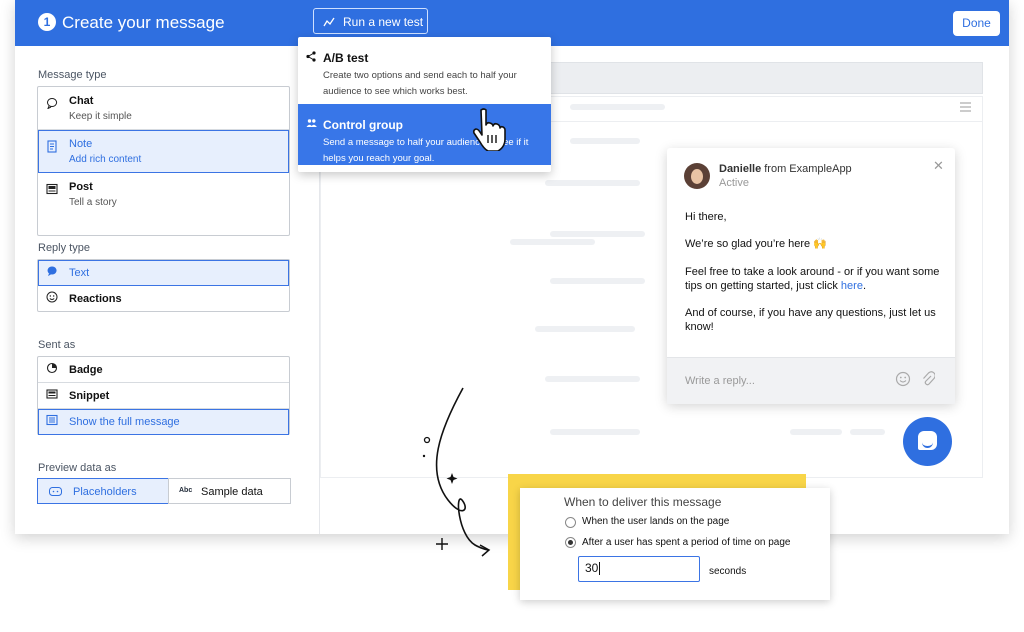 The width and height of the screenshot is (1024, 632). Describe the element at coordinates (639, 569) in the screenshot. I see `seconds-input: 30` at that location.